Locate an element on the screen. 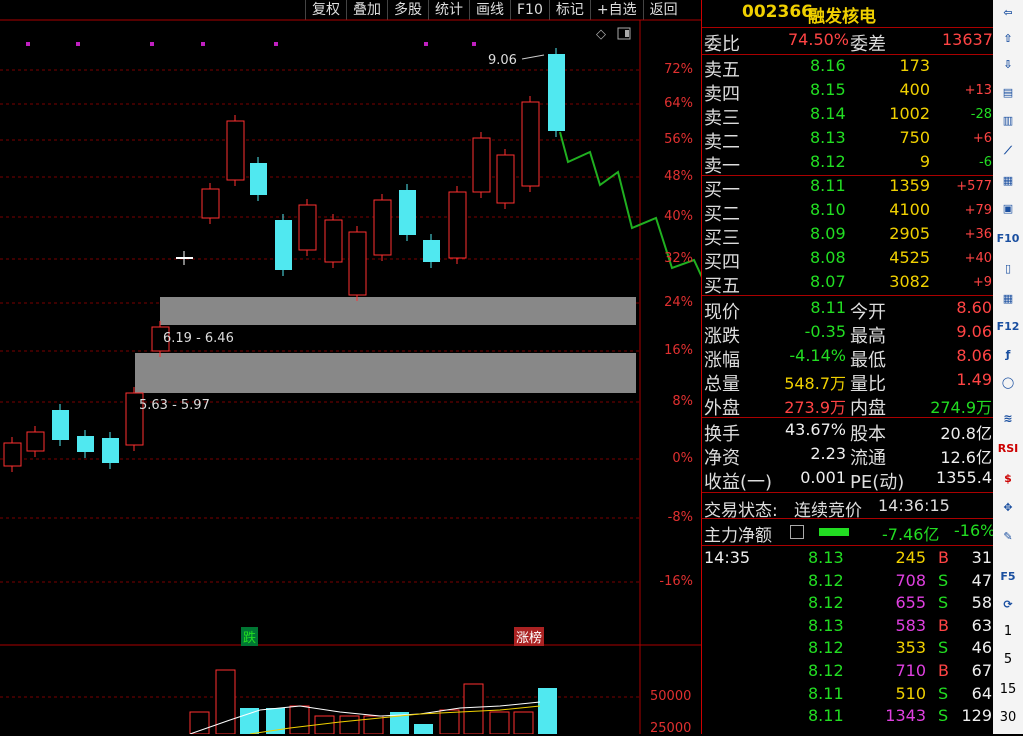 This screenshot has height=736, width=1023. trend-icon: ⟋ is located at coordinates (1008, 151).